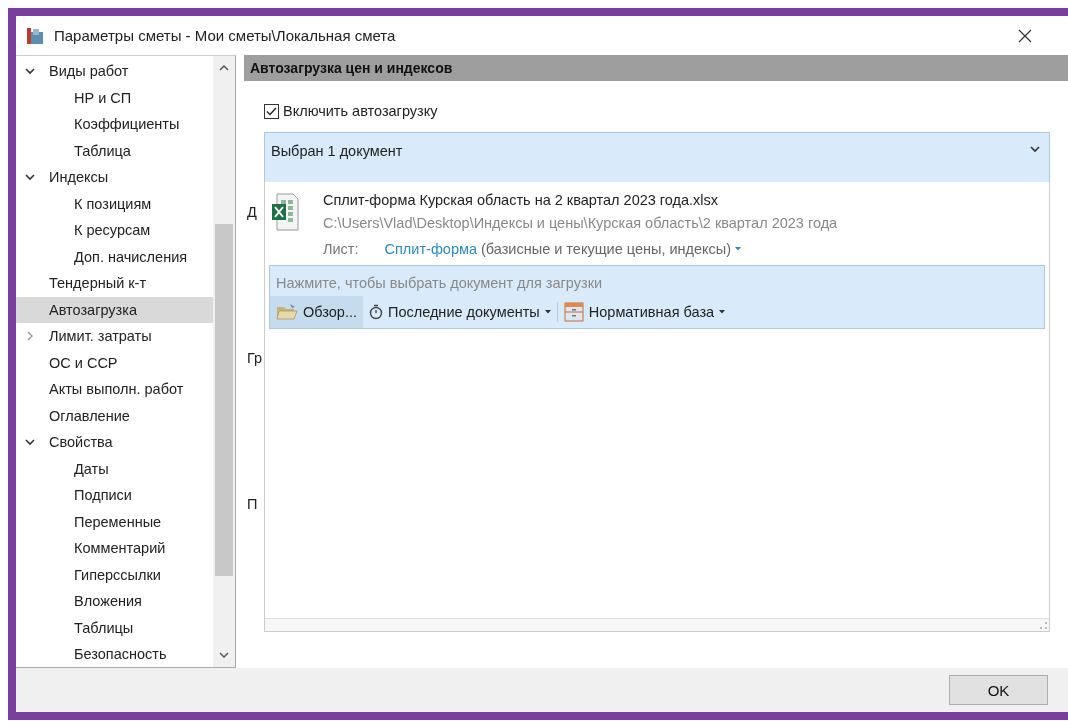 The width and height of the screenshot is (1068, 721). Describe the element at coordinates (114, 495) in the screenshot. I see `tree-item: Подписи` at that location.